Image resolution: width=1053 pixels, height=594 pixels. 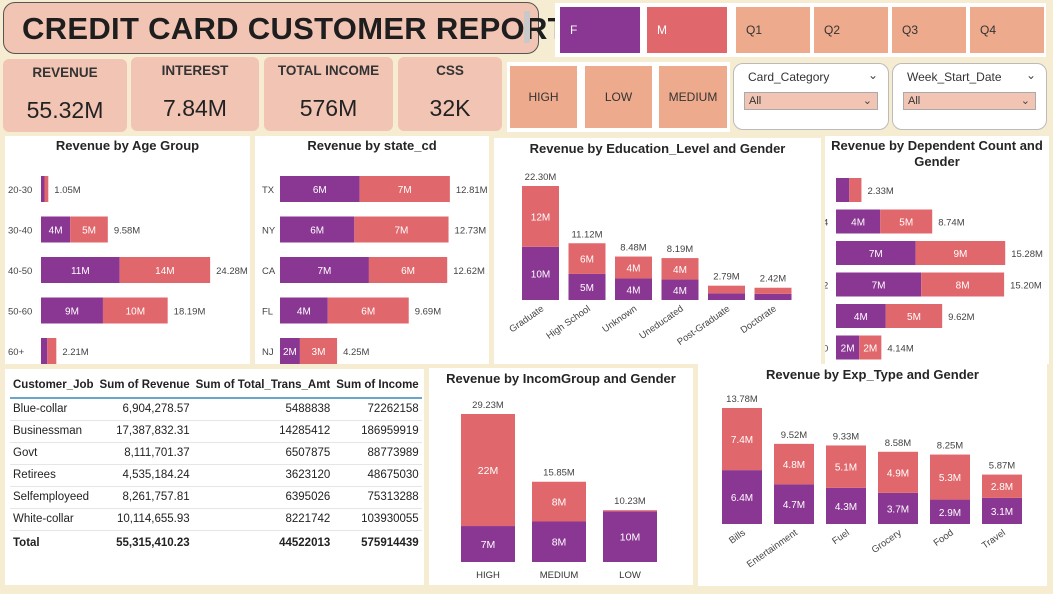 I want to click on table-cell: Total, so click(x=53, y=542).